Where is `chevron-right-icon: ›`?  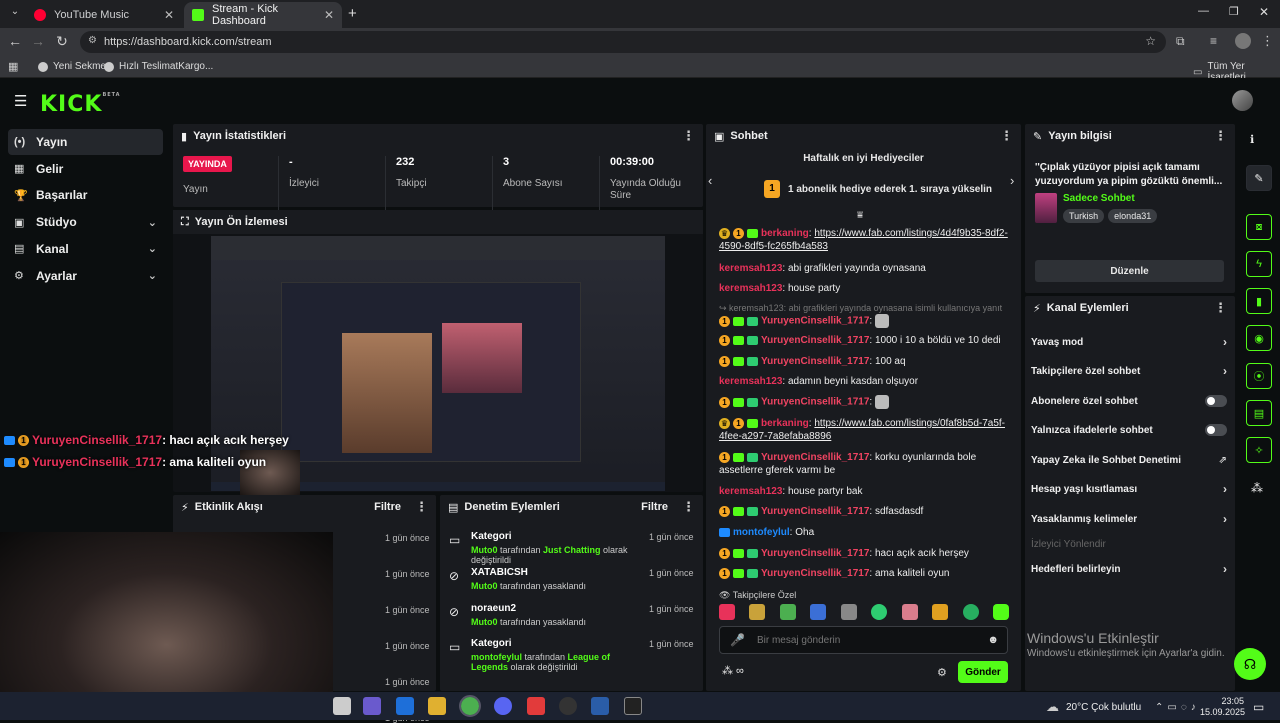
chevron-right-icon: › is located at coordinates (1012, 180).